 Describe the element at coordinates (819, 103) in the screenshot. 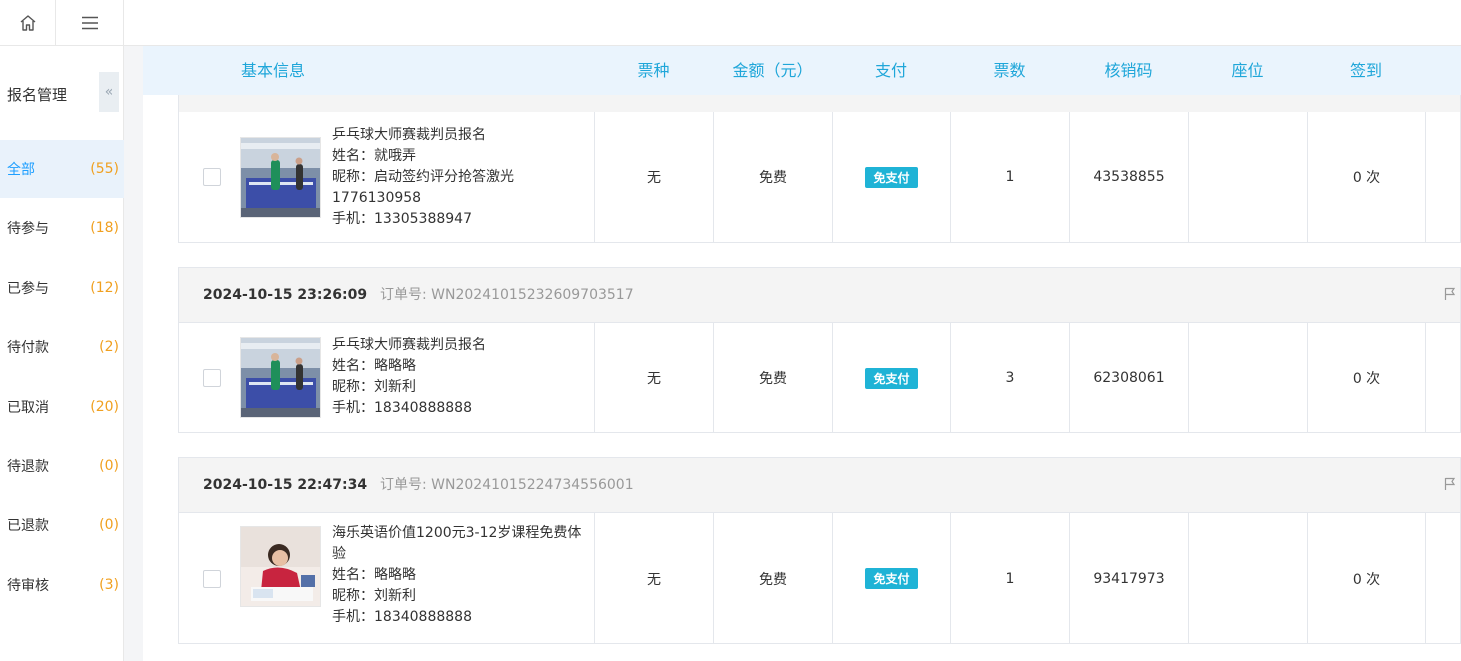

I see `order-header-partial` at that location.